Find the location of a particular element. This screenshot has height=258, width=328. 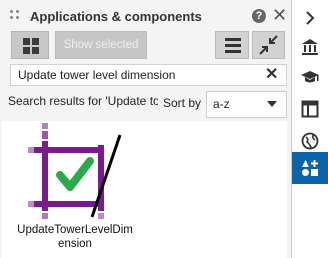

drag-handle-icon is located at coordinates (16, 16).